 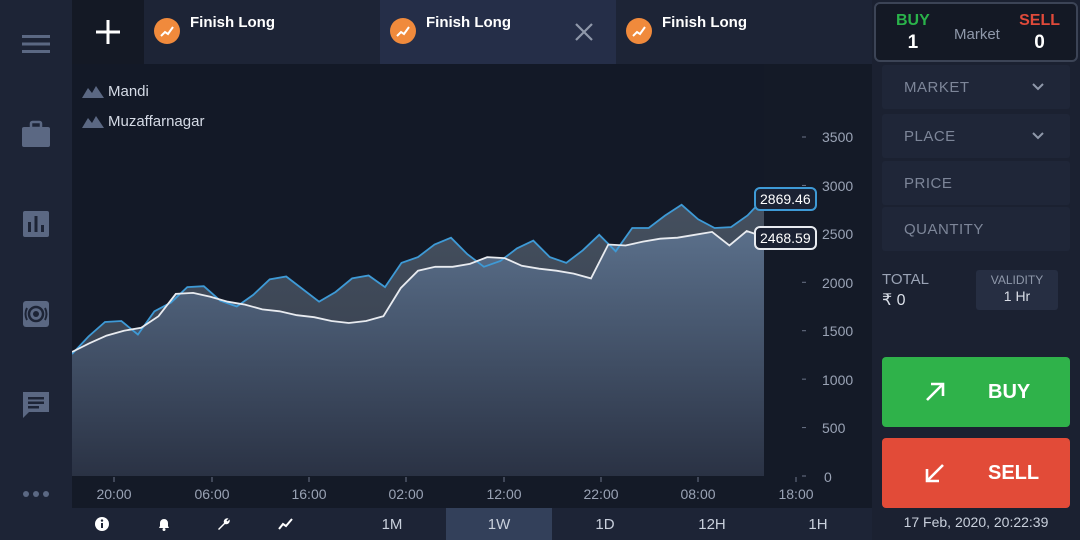 I want to click on info-icon, so click(x=102, y=524).